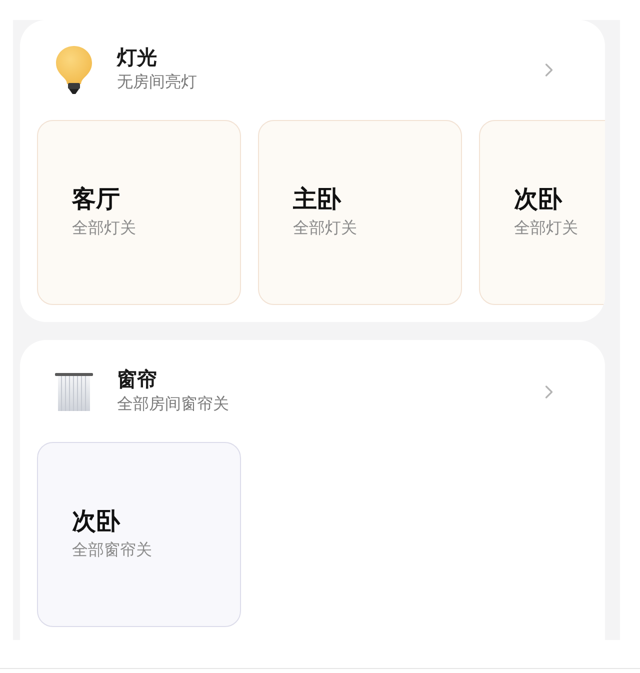 The image size is (640, 673). Describe the element at coordinates (360, 212) in the screenshot. I see `room-tile: 主卧 全部灯关` at that location.